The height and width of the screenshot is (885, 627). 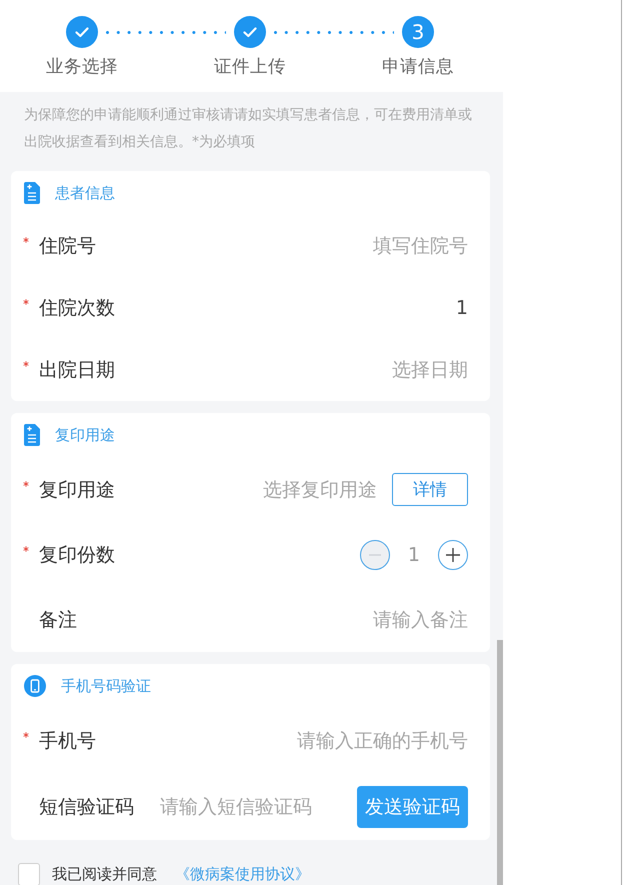 What do you see at coordinates (77, 370) in the screenshot?
I see `field-label: 出院日期` at bounding box center [77, 370].